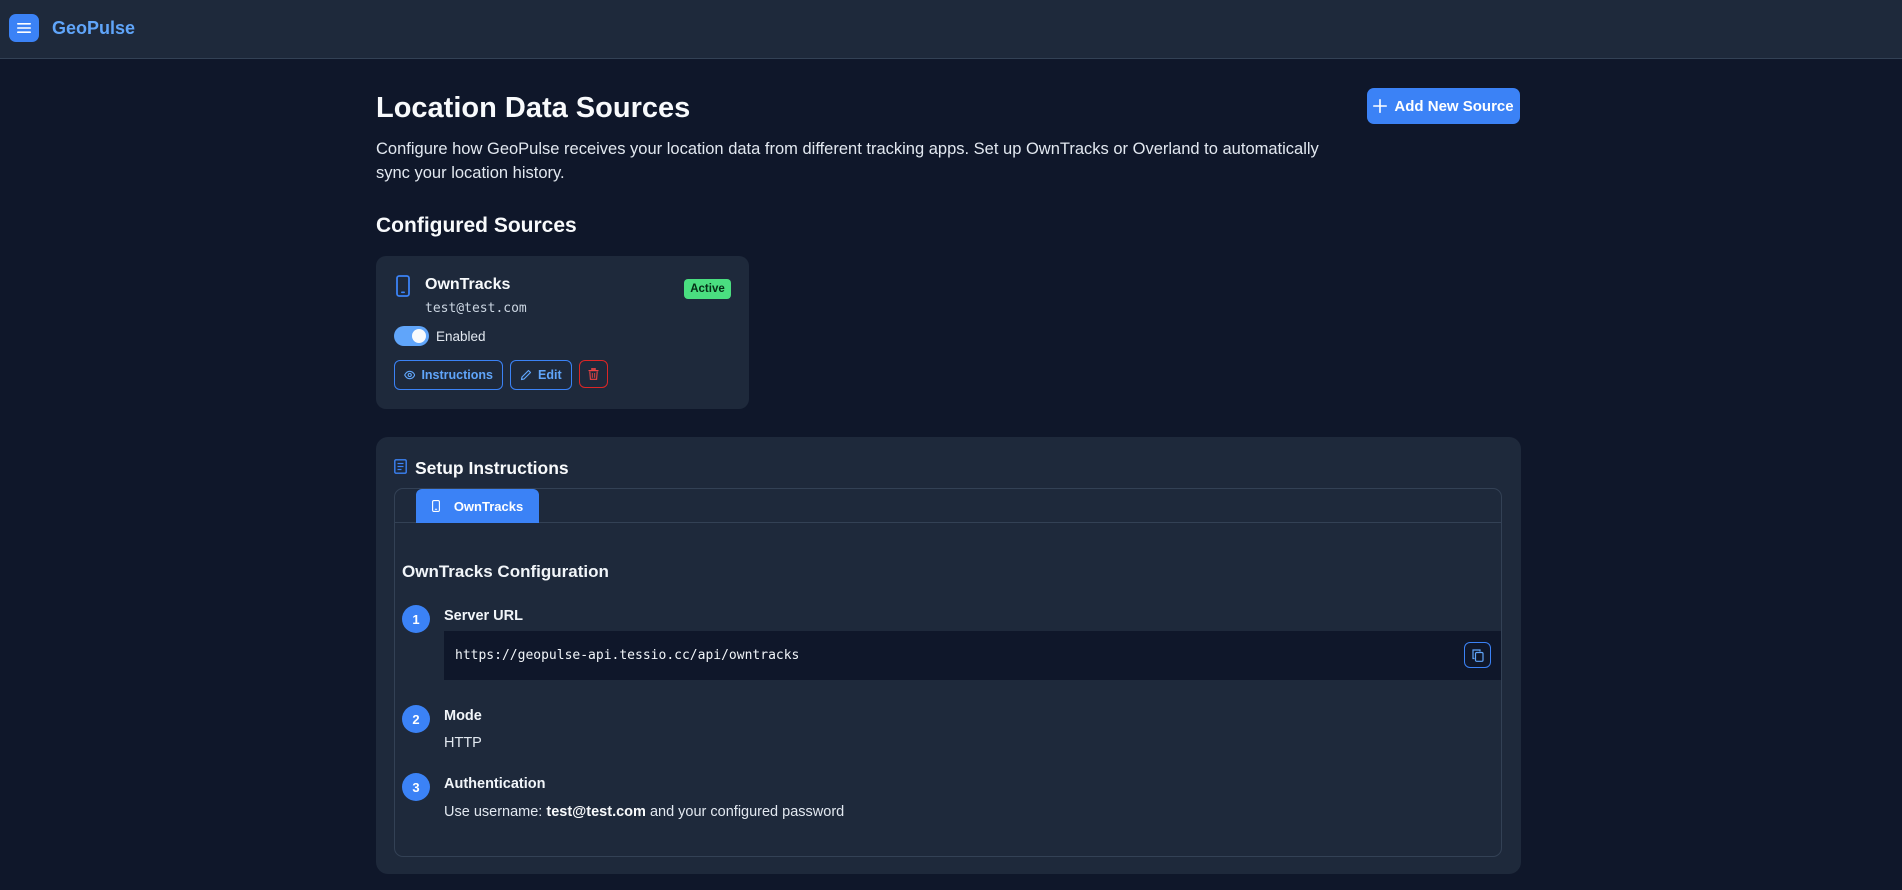 The height and width of the screenshot is (890, 1902). What do you see at coordinates (526, 375) in the screenshot?
I see `pencil-icon` at bounding box center [526, 375].